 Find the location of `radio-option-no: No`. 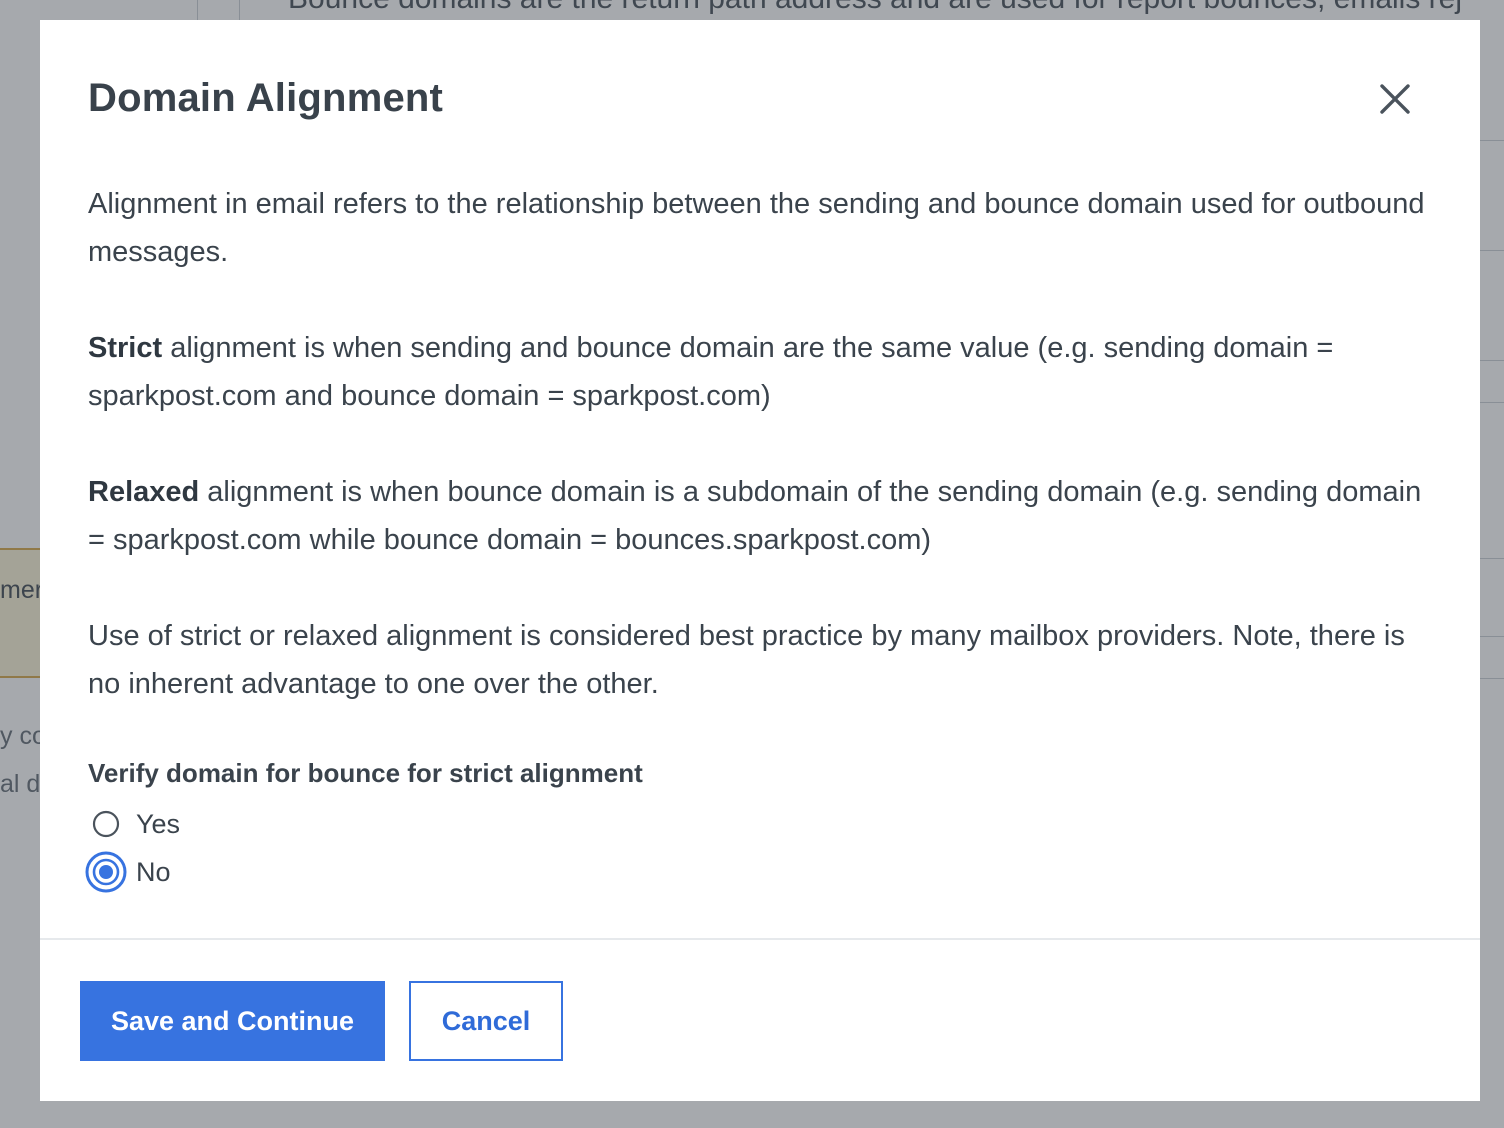

radio-option-no: No is located at coordinates (127, 872).